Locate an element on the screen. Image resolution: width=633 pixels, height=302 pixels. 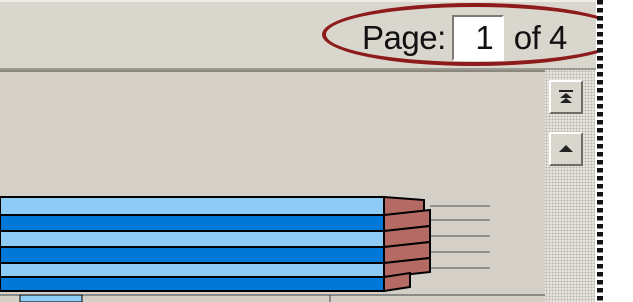
vertical-scrollbar is located at coordinates (570, 186).